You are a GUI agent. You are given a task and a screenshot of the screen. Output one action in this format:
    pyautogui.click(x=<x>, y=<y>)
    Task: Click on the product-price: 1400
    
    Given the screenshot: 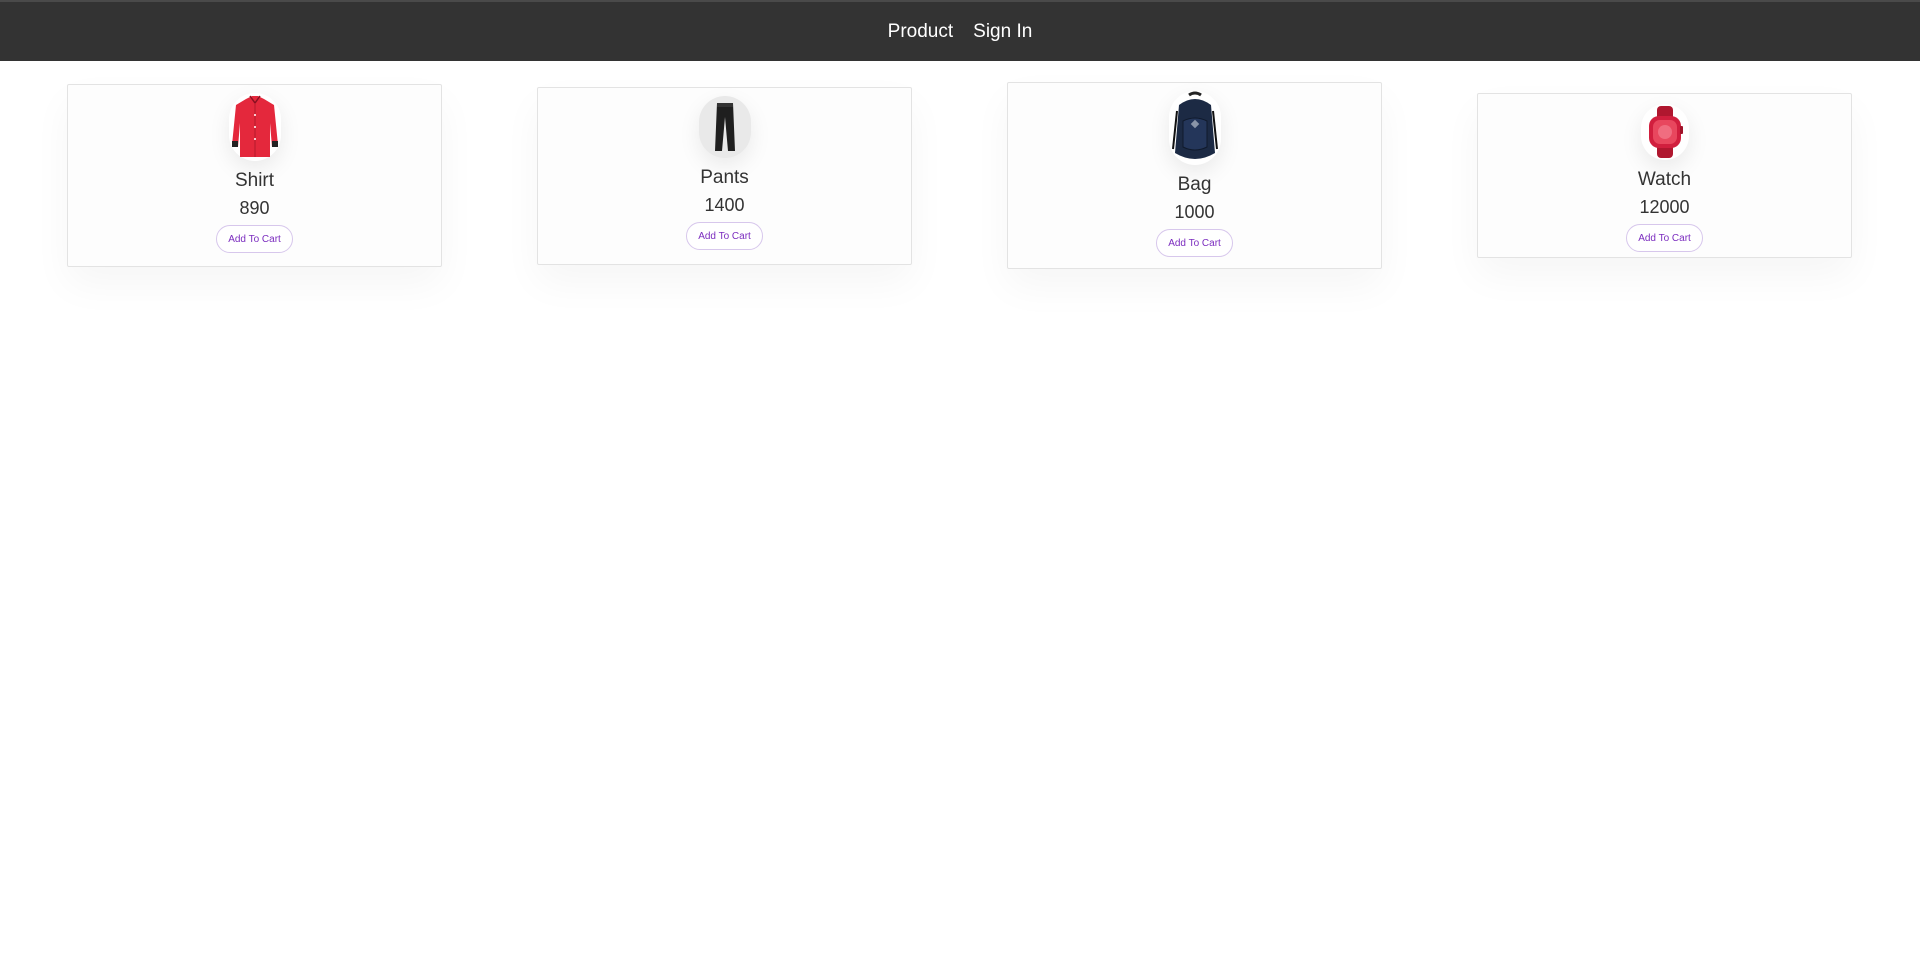 What is the action you would take?
    pyautogui.click(x=724, y=205)
    